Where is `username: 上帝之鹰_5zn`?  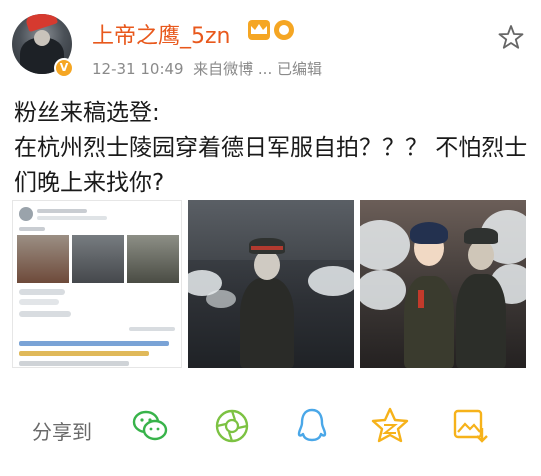
username: 上帝之鹰_5zn is located at coordinates (161, 34).